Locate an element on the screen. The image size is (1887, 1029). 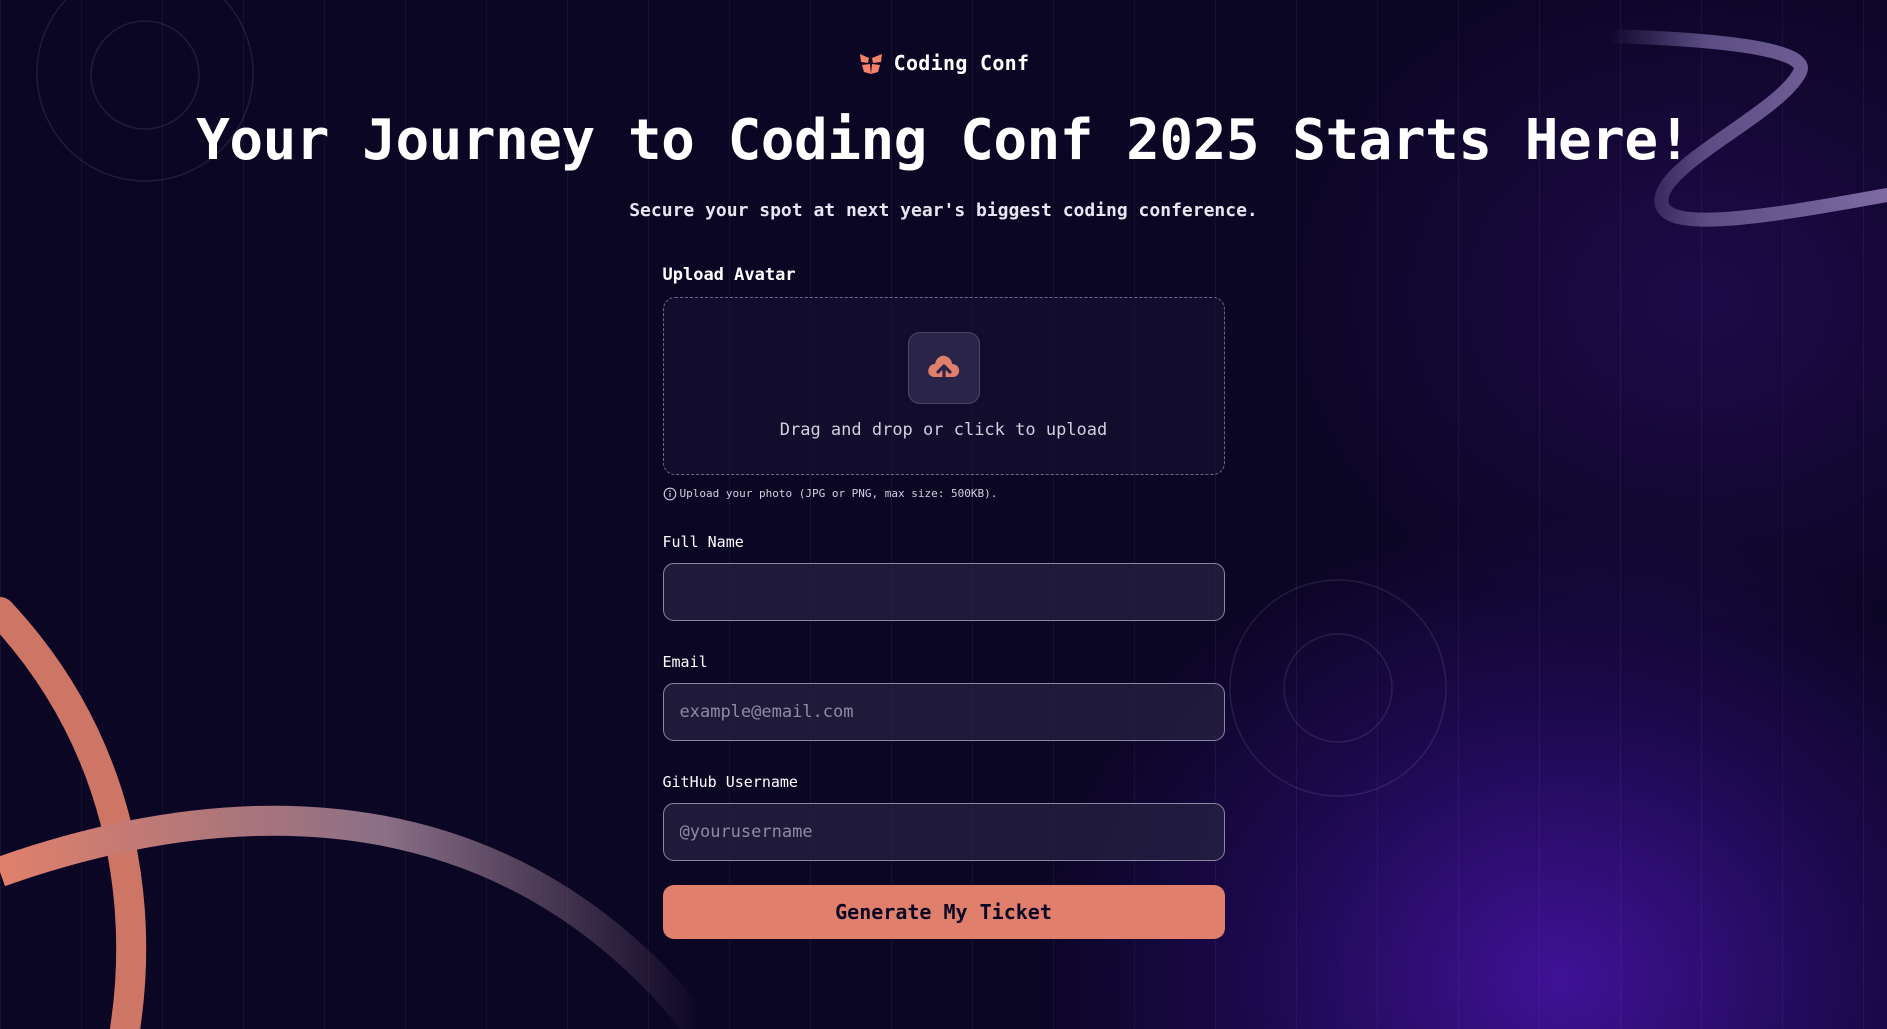
full-name-group: Full Name is located at coordinates (943, 576).